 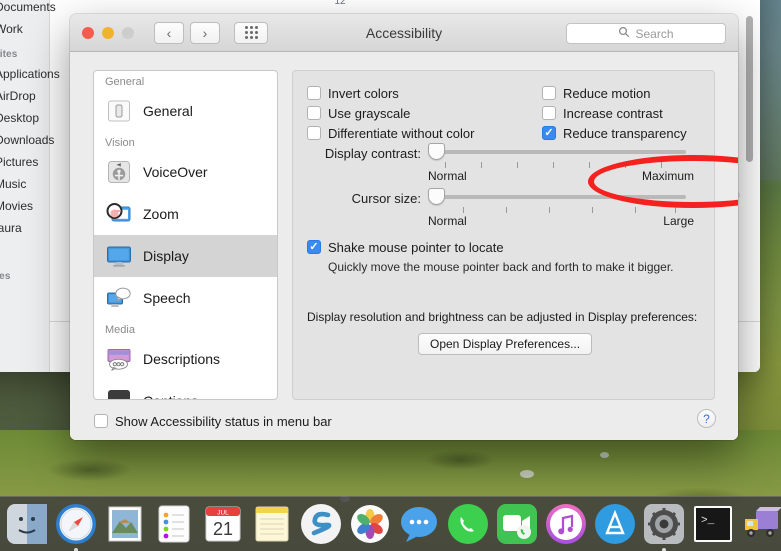 I want to click on finder-sidebar-label: Work, so click(x=11, y=29).